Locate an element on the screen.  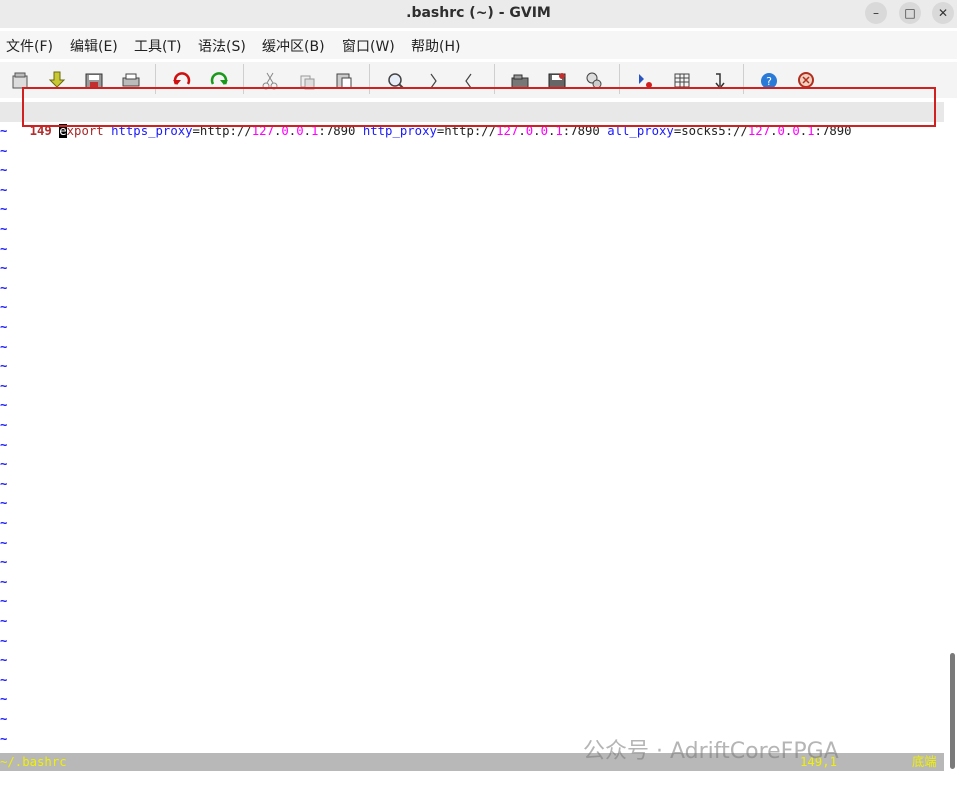
menu-syntax: 语法(S) is located at coordinates (222, 46).